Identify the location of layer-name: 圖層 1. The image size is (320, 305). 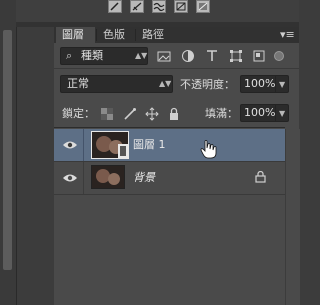
(149, 144).